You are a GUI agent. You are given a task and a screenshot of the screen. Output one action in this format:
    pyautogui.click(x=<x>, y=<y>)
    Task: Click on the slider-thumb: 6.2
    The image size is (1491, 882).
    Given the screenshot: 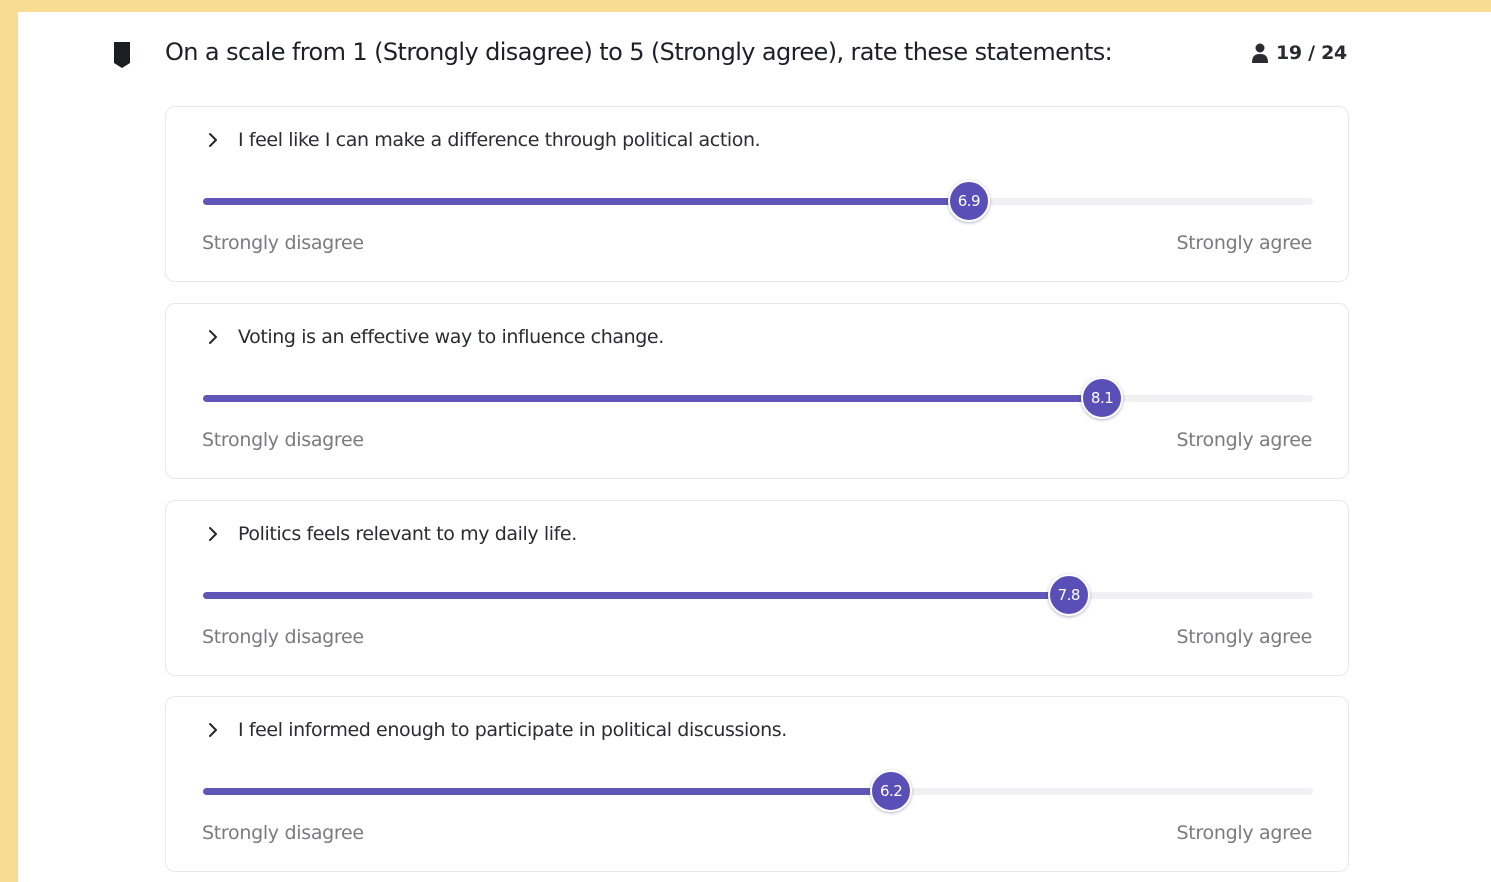 What is the action you would take?
    pyautogui.click(x=891, y=791)
    